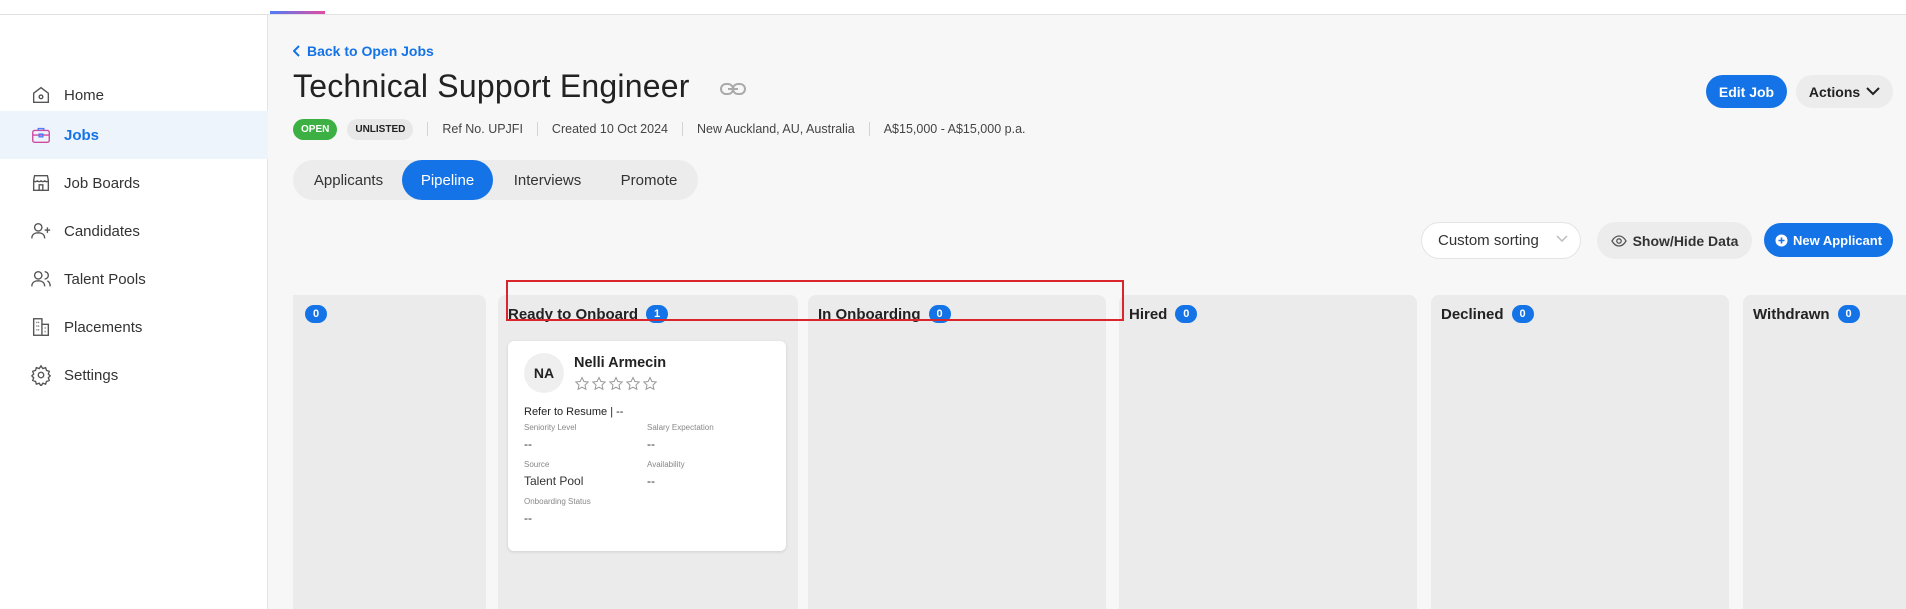 Image resolution: width=1906 pixels, height=609 pixels. What do you see at coordinates (482, 129) in the screenshot?
I see `ref-number: Ref No. UPJFI` at bounding box center [482, 129].